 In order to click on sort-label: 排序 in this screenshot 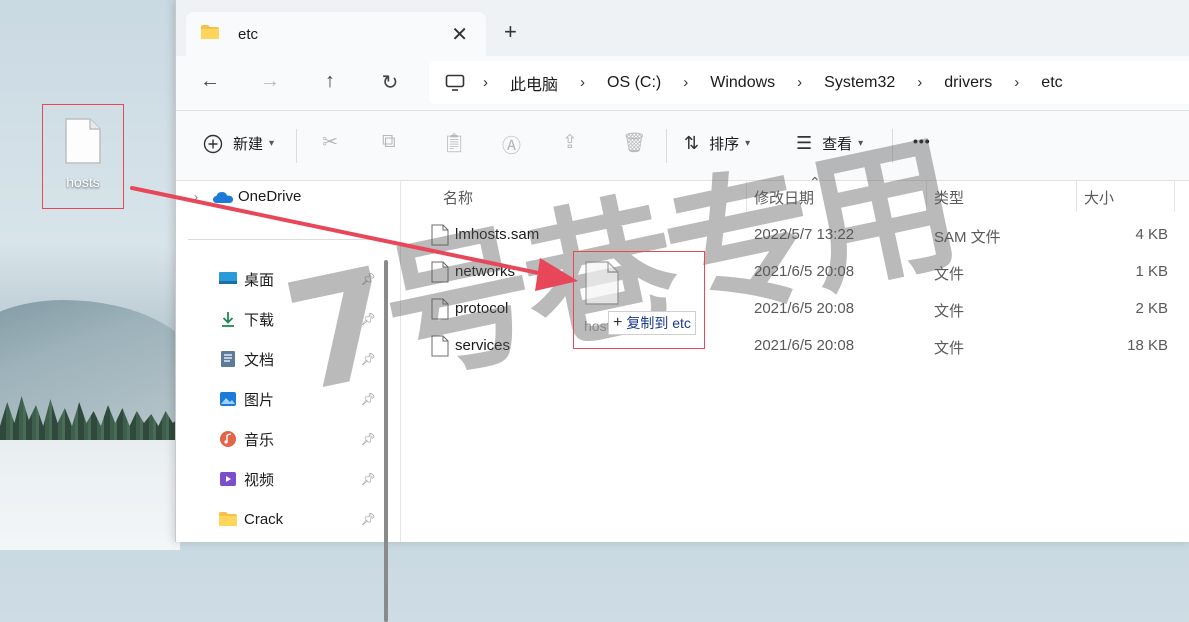, I will do `click(724, 144)`.